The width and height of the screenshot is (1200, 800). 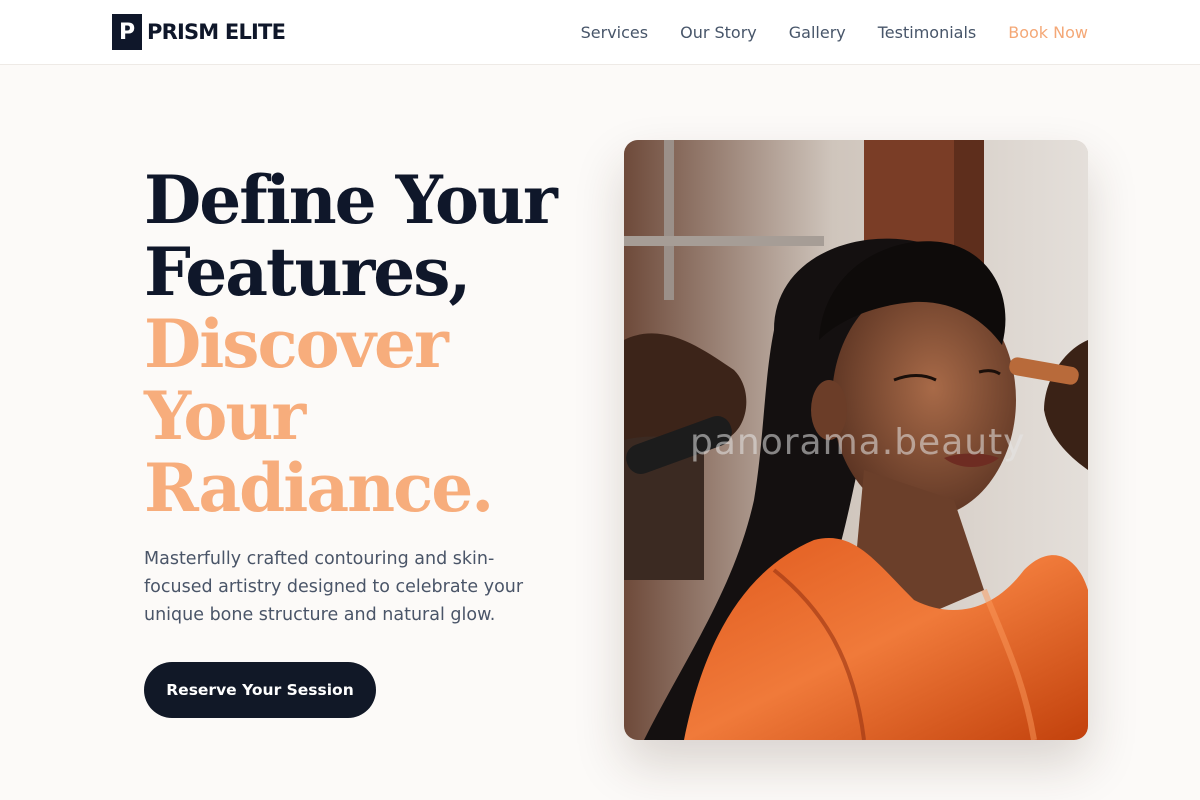 What do you see at coordinates (927, 32) in the screenshot?
I see `nav-link-testimonials: Testimonials` at bounding box center [927, 32].